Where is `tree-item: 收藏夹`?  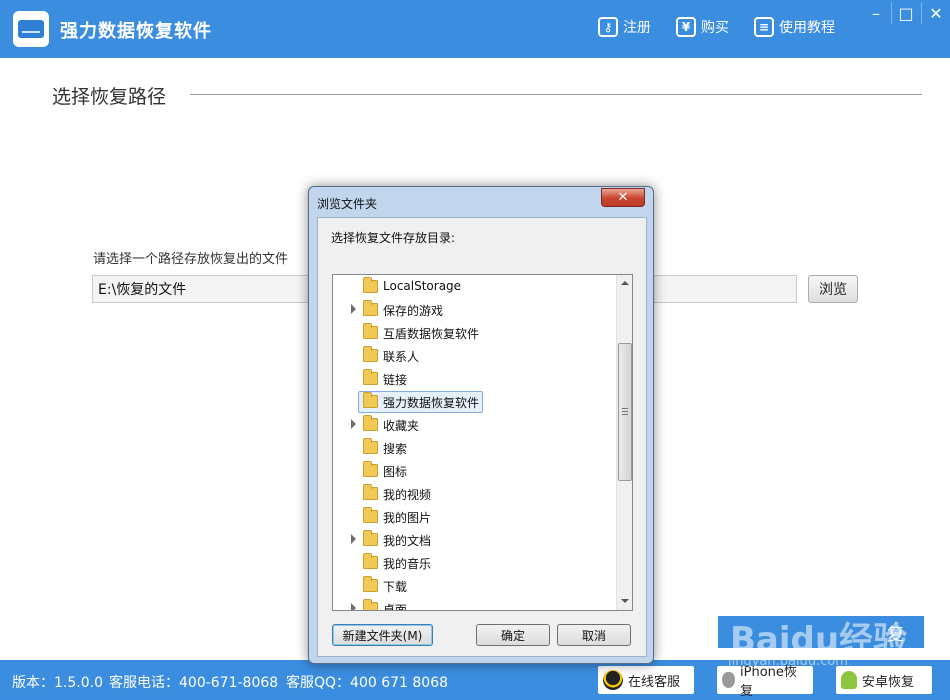
tree-item: 收藏夹 is located at coordinates (474, 425).